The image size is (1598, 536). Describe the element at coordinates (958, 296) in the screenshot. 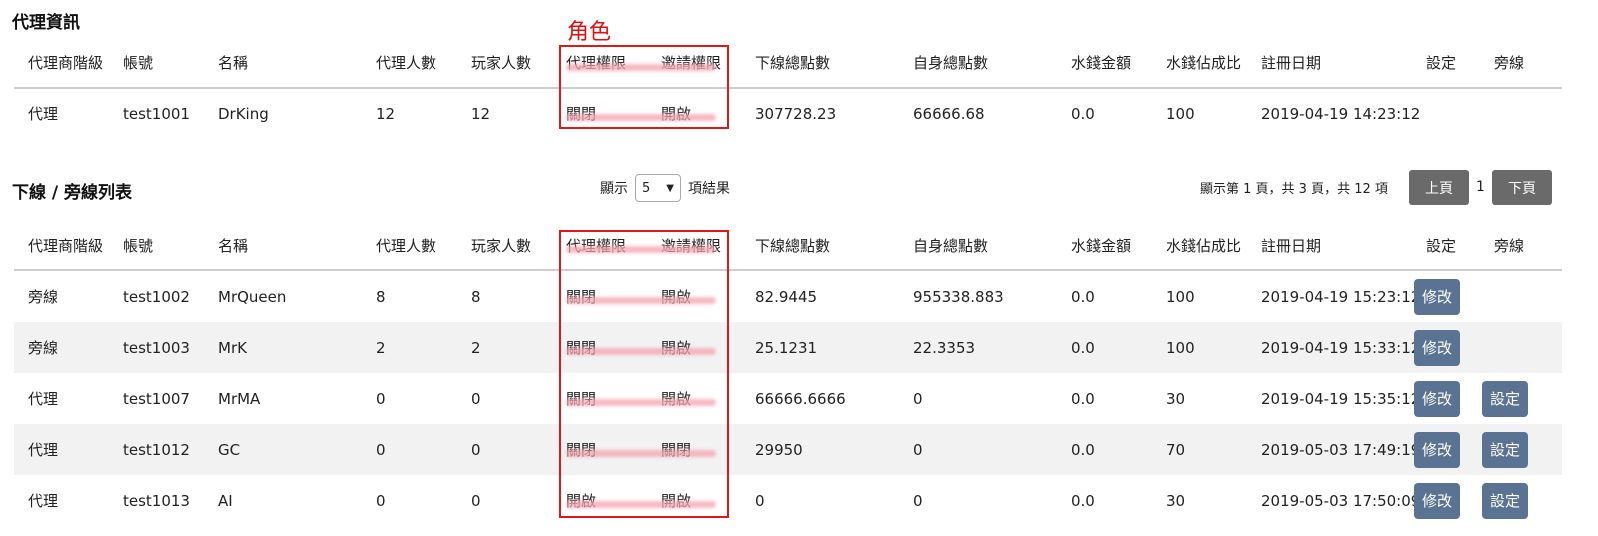

I see `cell-self-points: 955338.883` at that location.